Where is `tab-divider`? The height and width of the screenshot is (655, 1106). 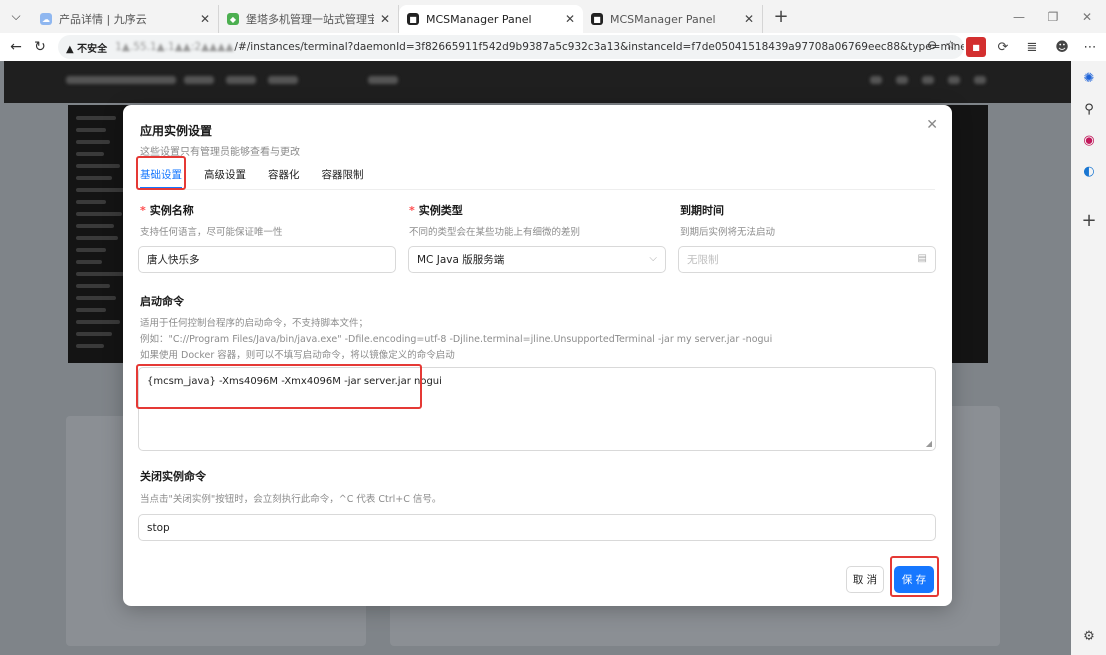
tab-divider is located at coordinates (537, 189).